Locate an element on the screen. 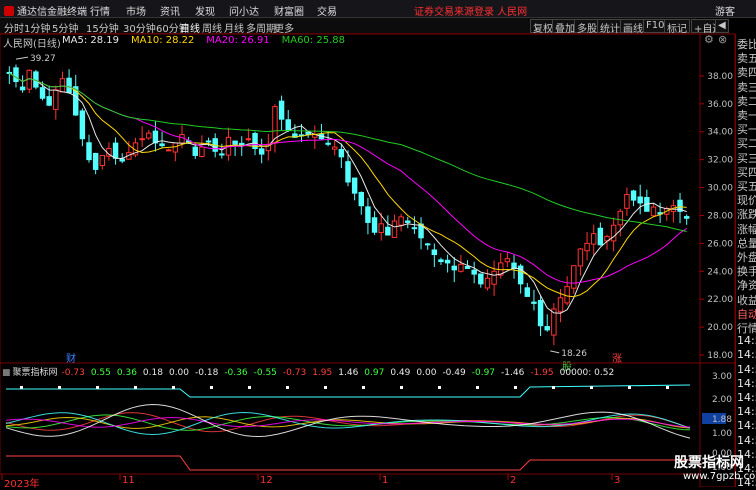 The height and width of the screenshot is (490, 756). expand-icon: ⊗ is located at coordinates (722, 39).